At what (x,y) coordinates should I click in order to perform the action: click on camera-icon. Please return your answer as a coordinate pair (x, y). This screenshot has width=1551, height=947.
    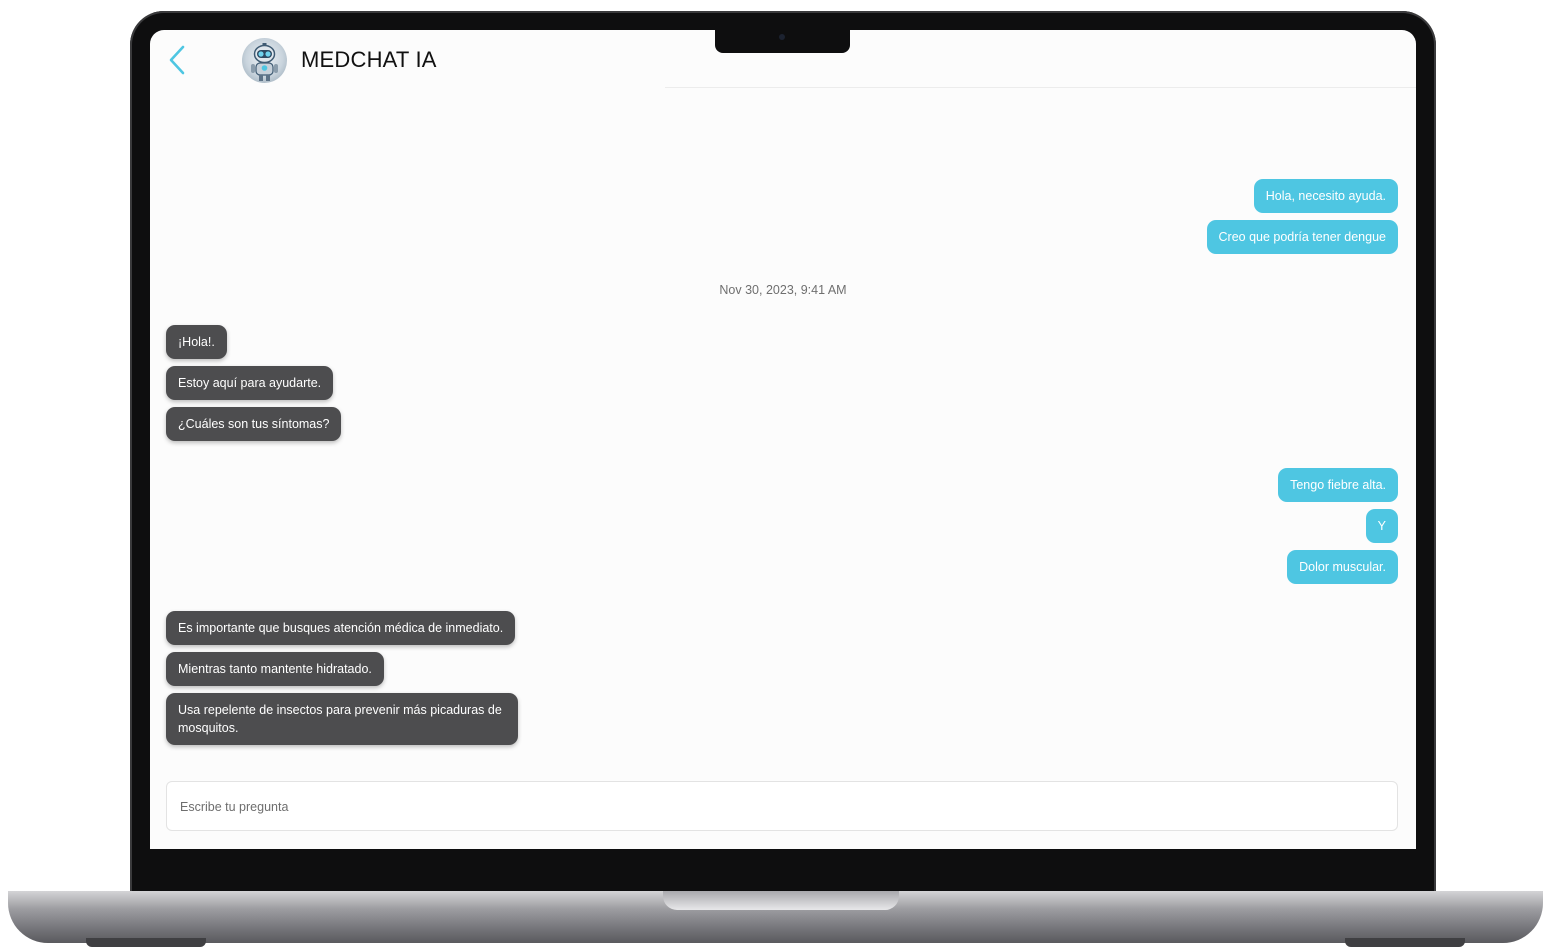
    Looking at the image, I should click on (782, 37).